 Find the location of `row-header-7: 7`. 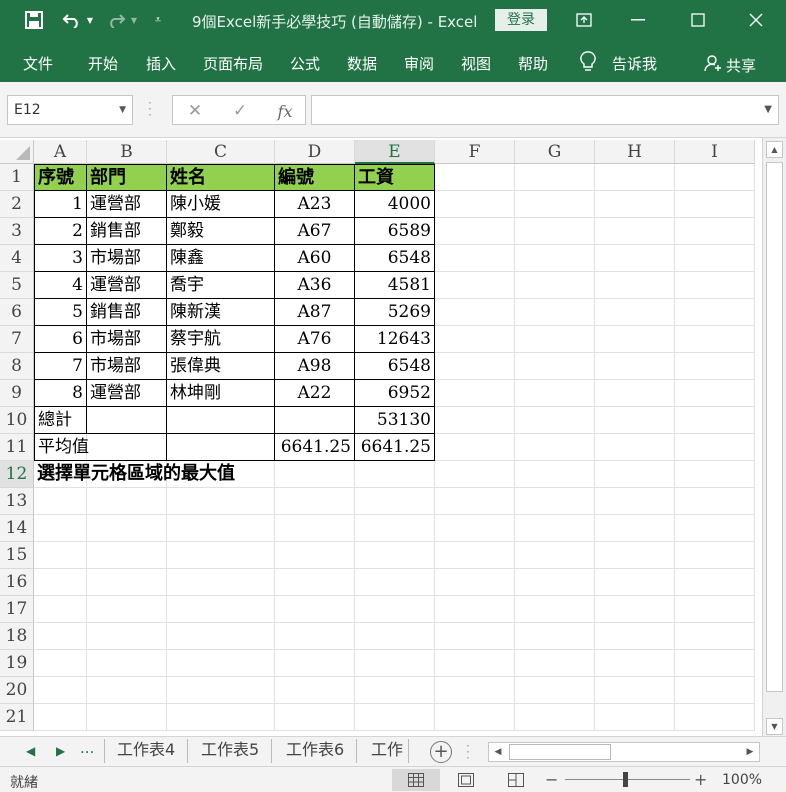

row-header-7: 7 is located at coordinates (17, 339).